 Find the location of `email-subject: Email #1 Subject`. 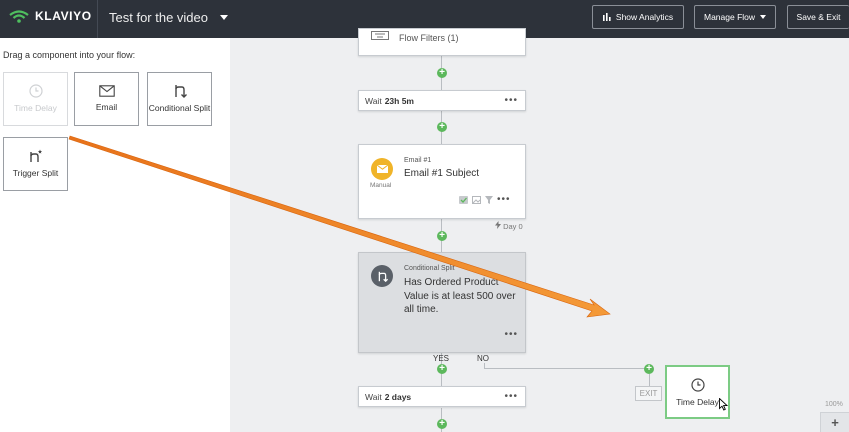

email-subject: Email #1 Subject is located at coordinates (442, 173).